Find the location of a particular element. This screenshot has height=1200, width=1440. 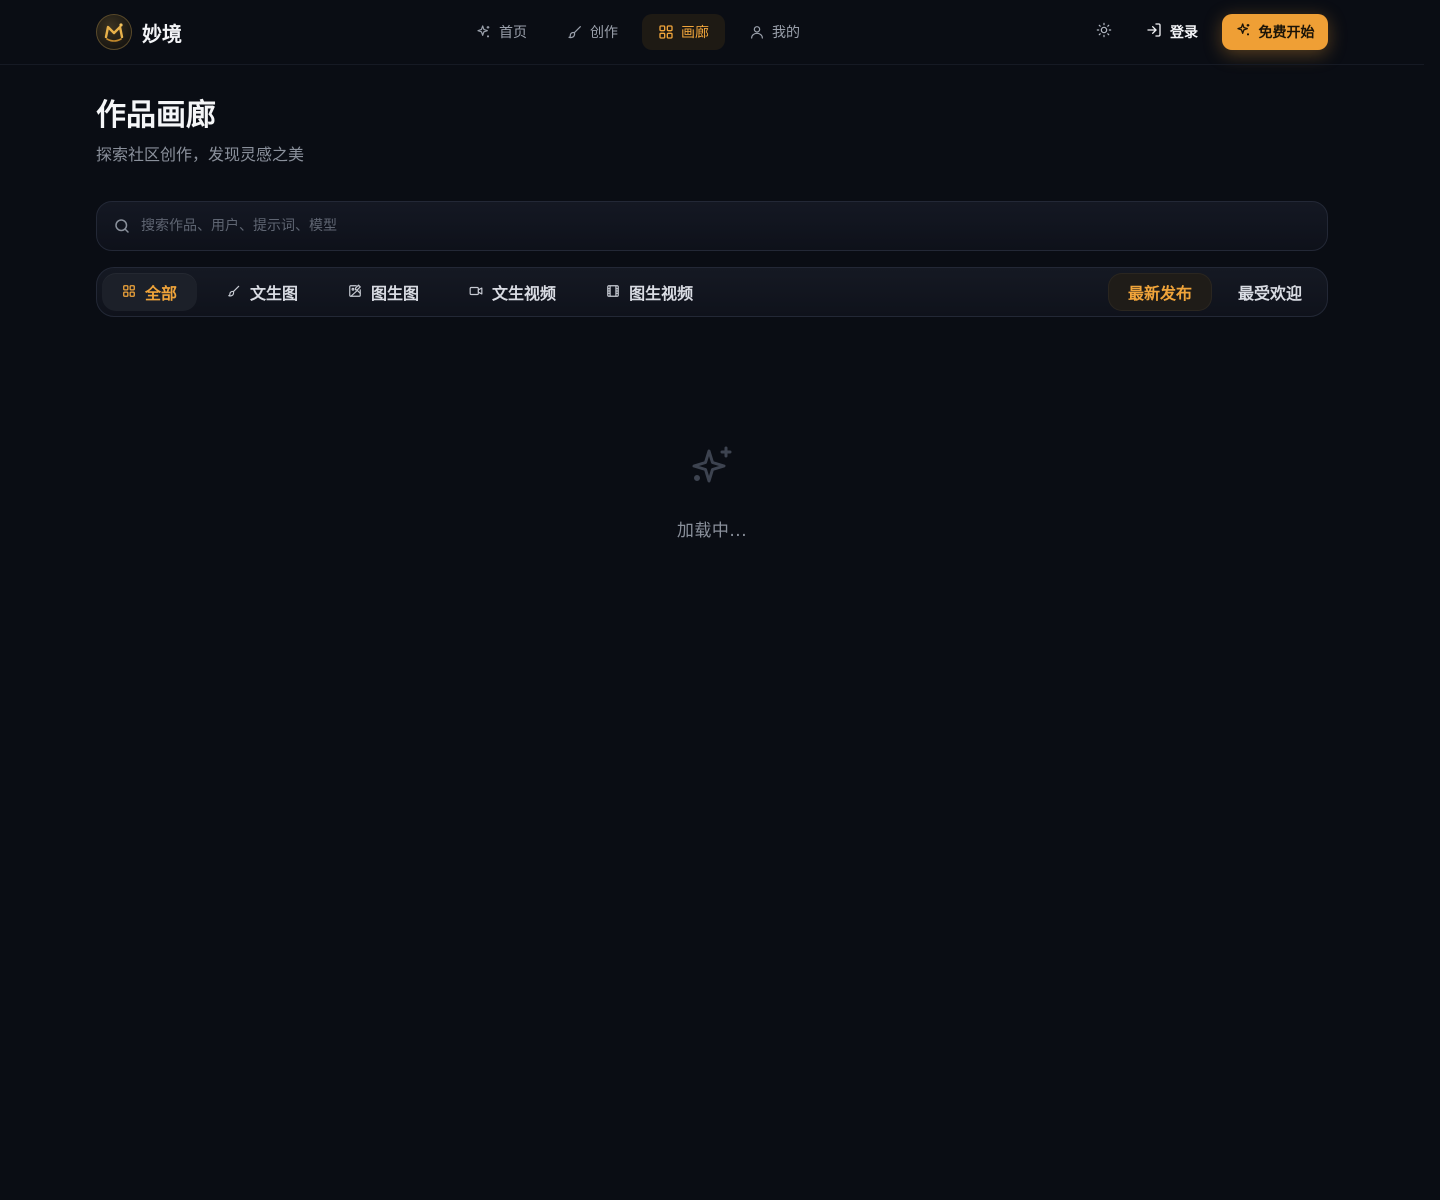

start-free-button: 免费开始 is located at coordinates (1275, 32).